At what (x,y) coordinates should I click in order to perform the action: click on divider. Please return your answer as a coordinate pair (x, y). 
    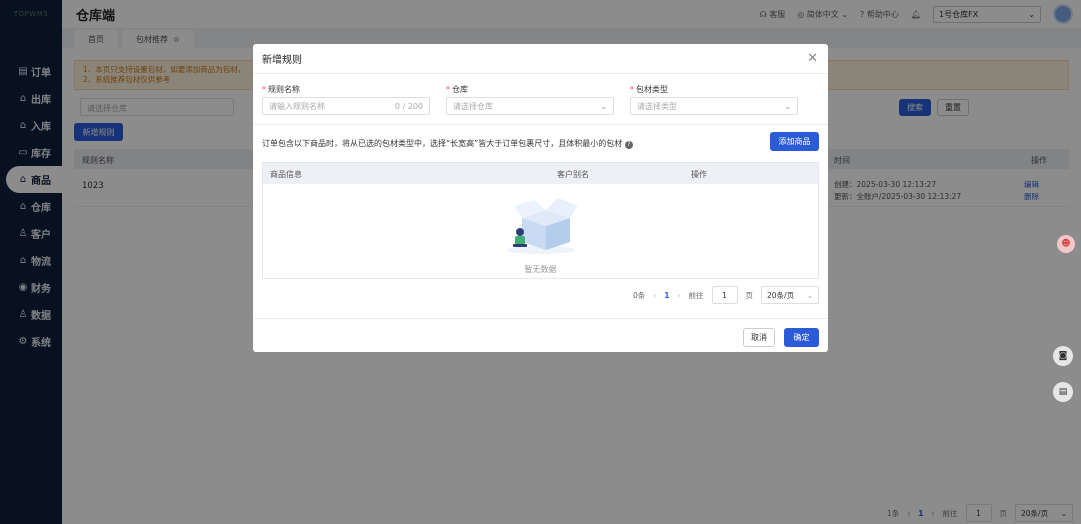
    Looking at the image, I should click on (540, 124).